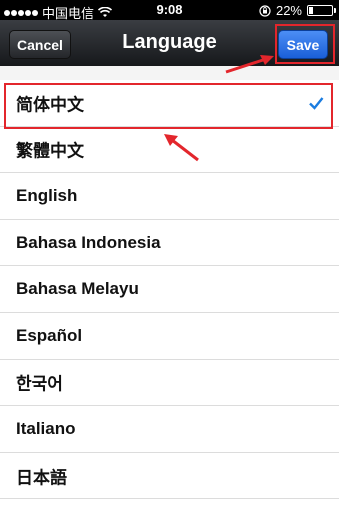  Describe the element at coordinates (47, 195) in the screenshot. I see `language-label: English` at that location.